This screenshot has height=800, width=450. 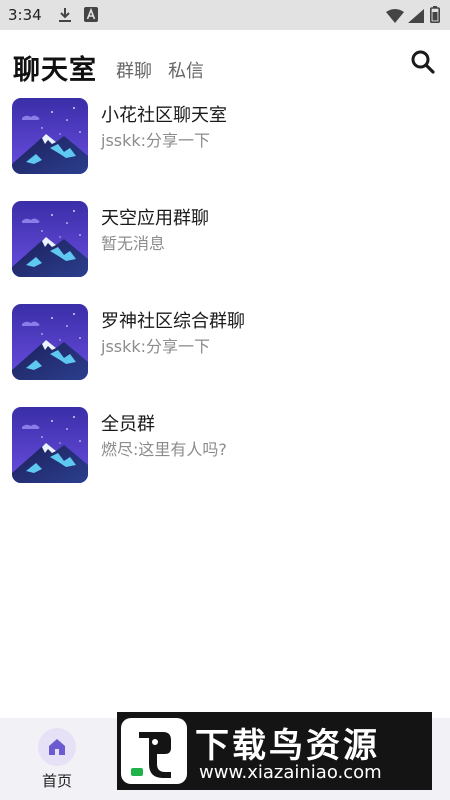 I want to click on download-icon, so click(x=65, y=17).